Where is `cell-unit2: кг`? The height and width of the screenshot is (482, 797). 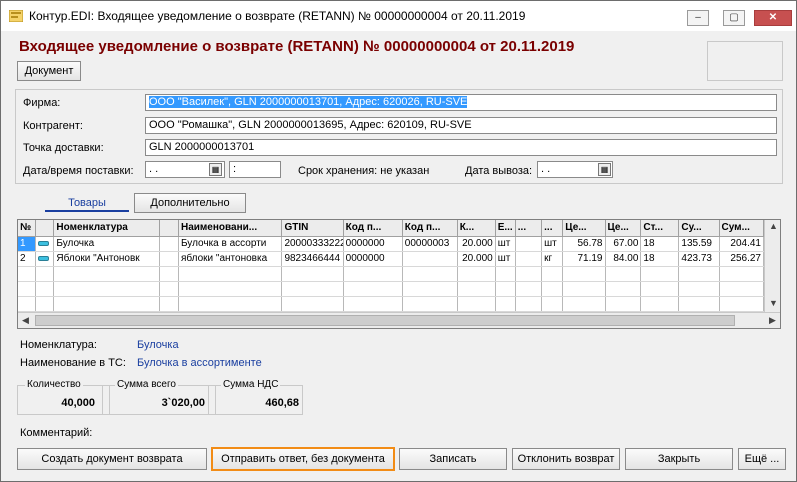 cell-unit2: кг is located at coordinates (552, 259).